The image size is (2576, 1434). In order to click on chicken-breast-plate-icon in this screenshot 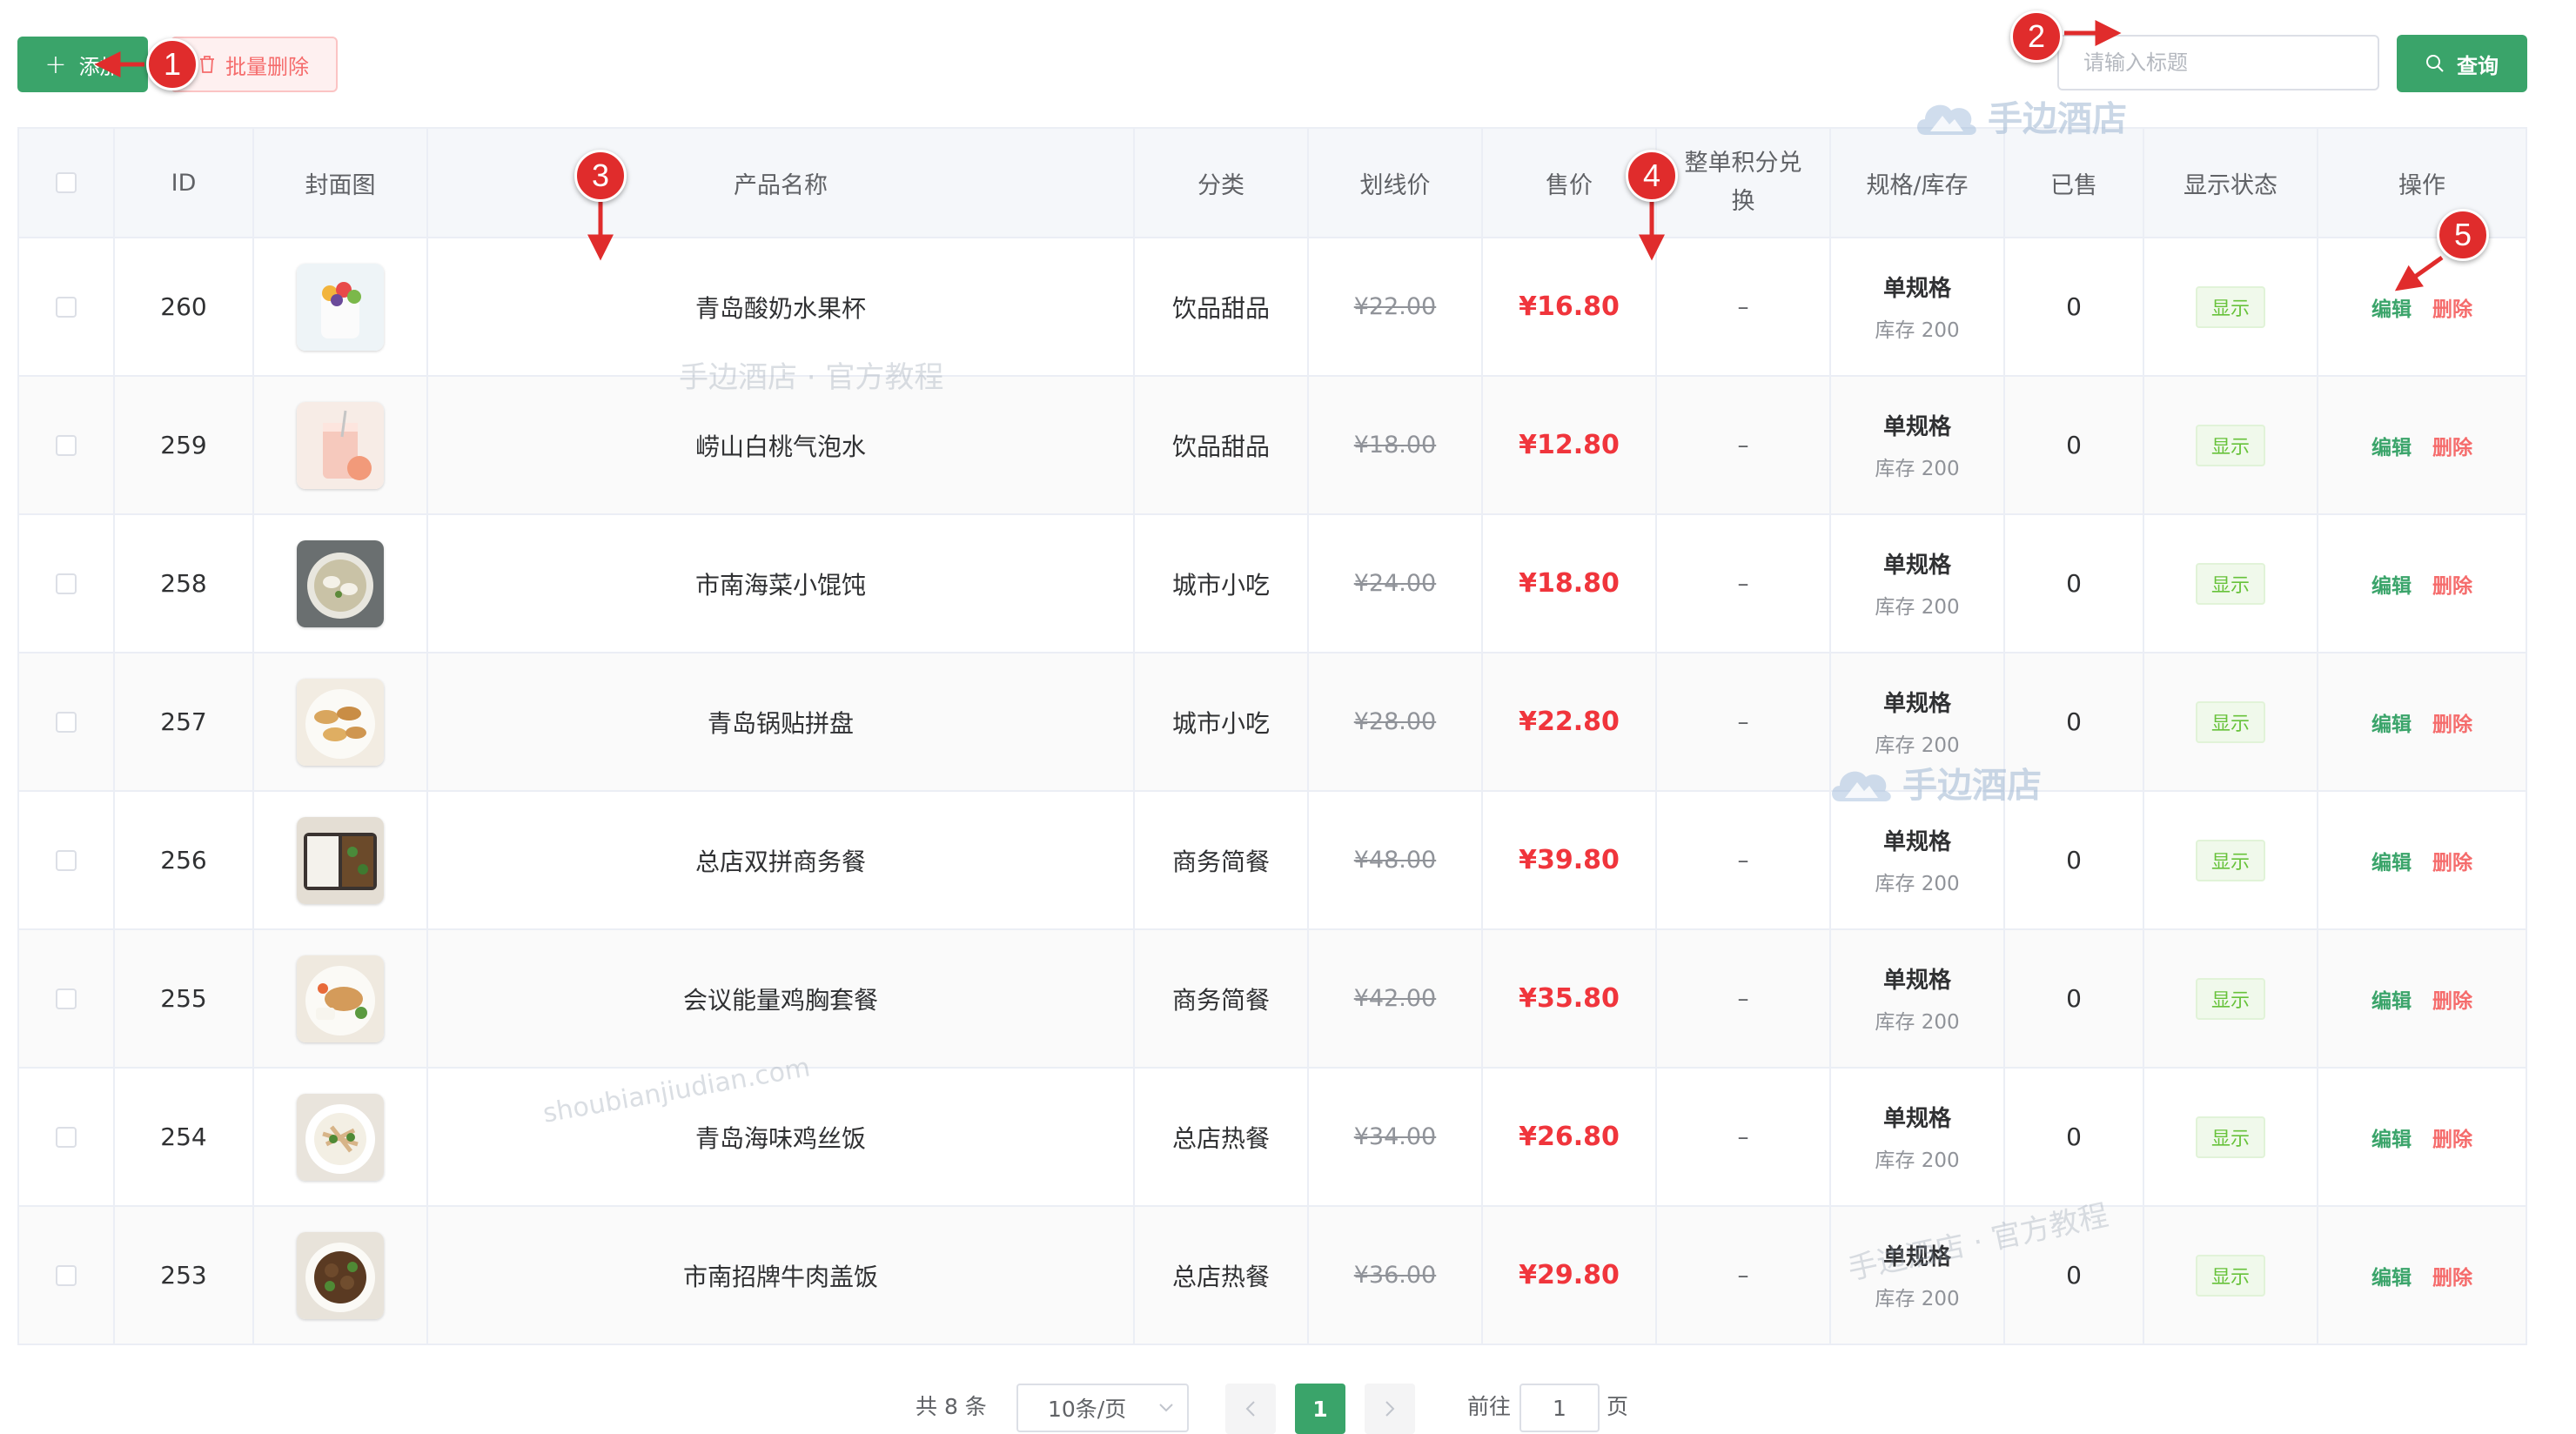, I will do `click(340, 998)`.